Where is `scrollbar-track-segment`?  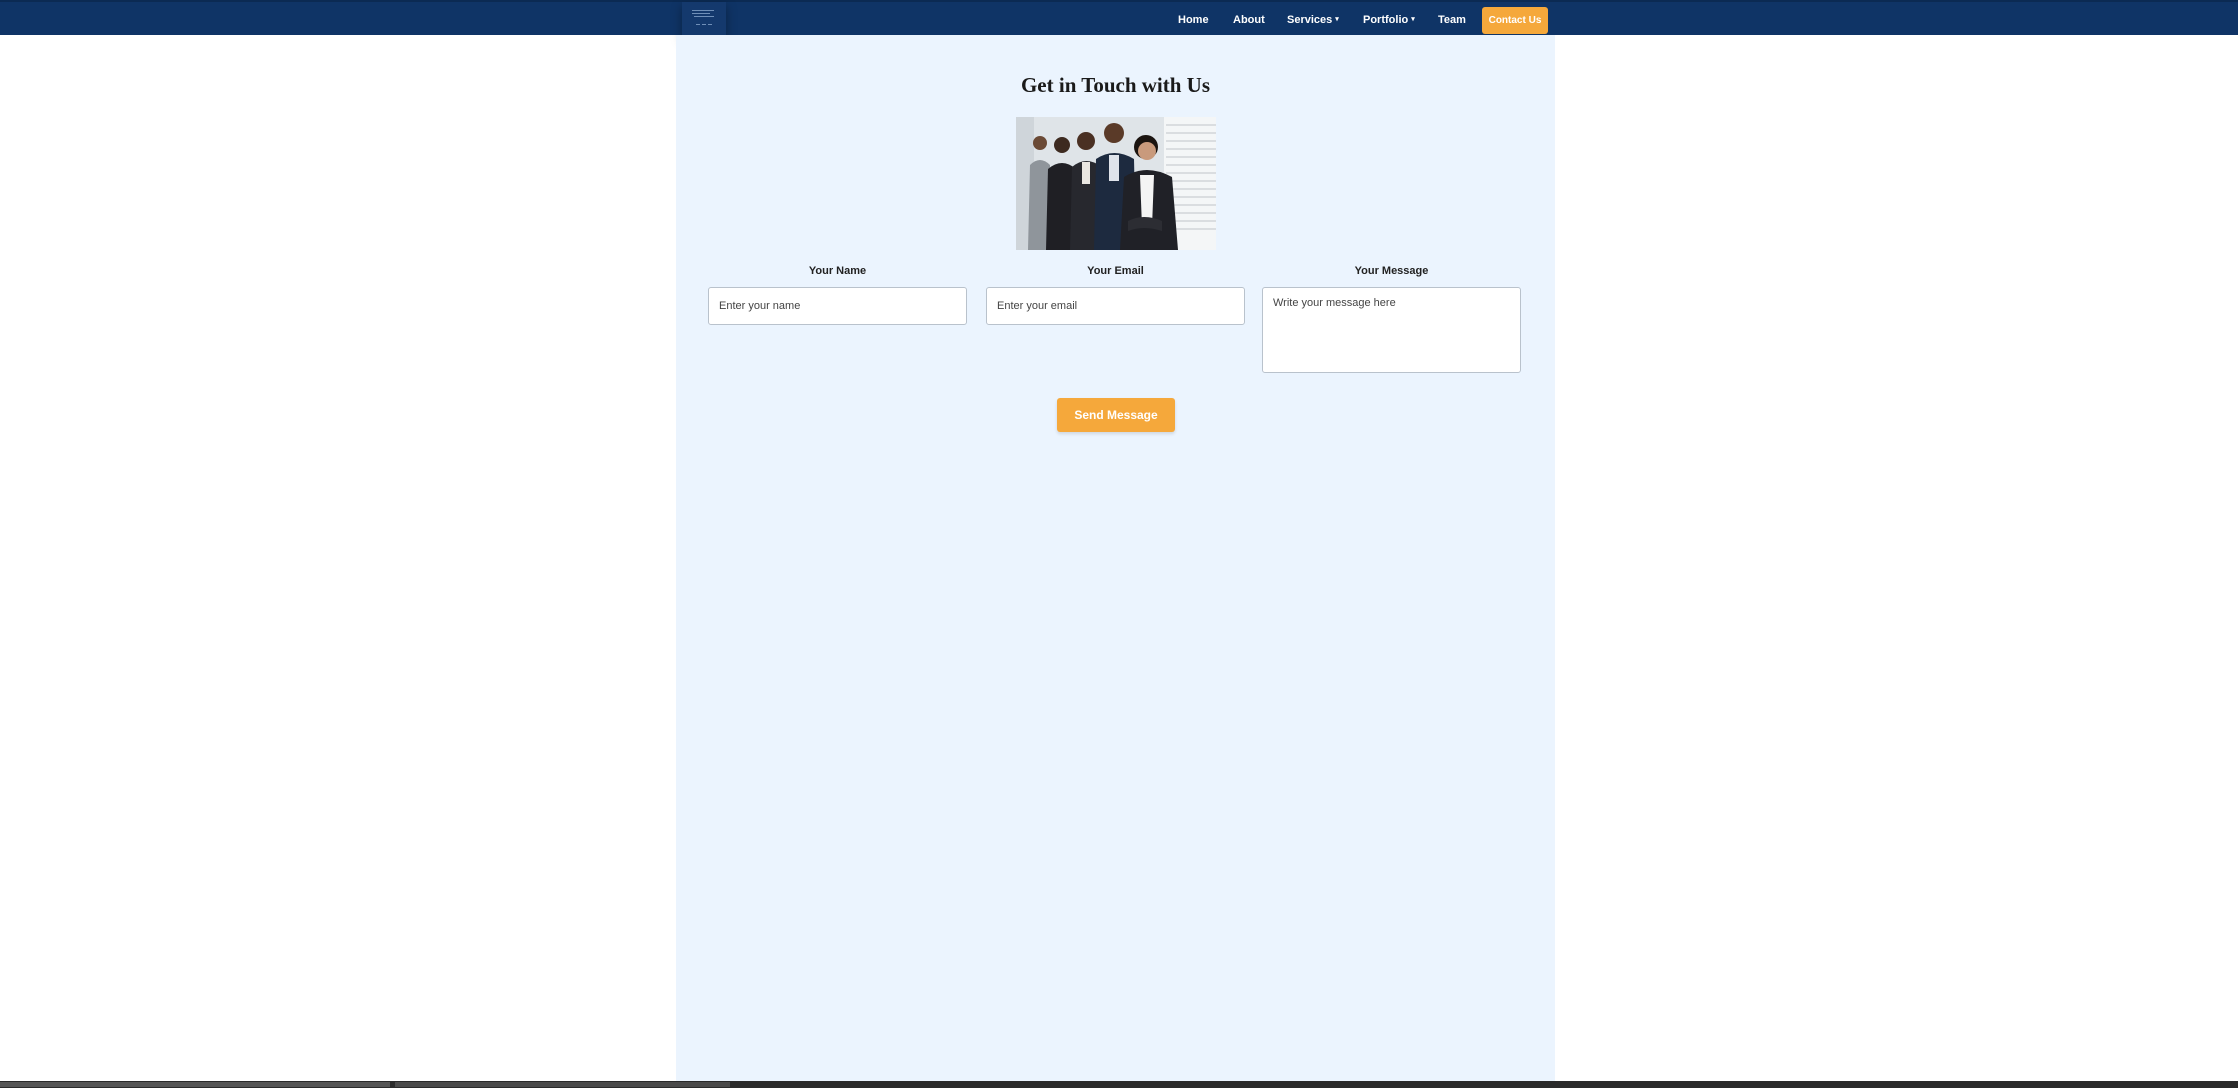
scrollbar-track-segment is located at coordinates (562, 1084).